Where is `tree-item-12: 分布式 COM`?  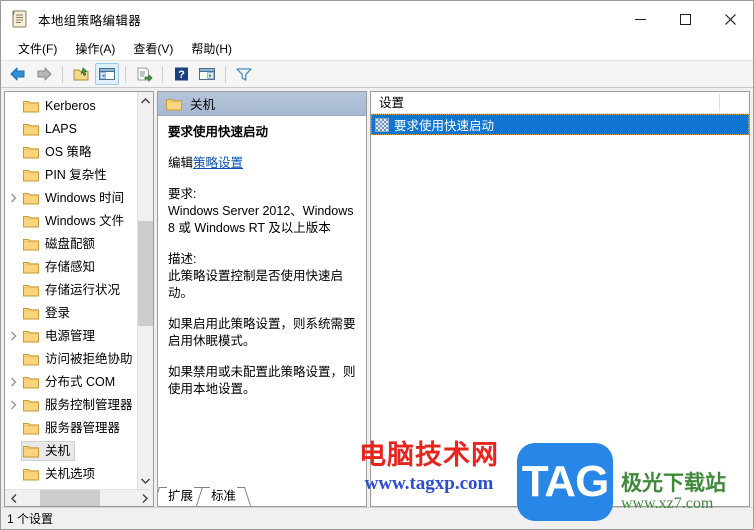
tree-item-12: 分布式 COM is located at coordinates (71, 381).